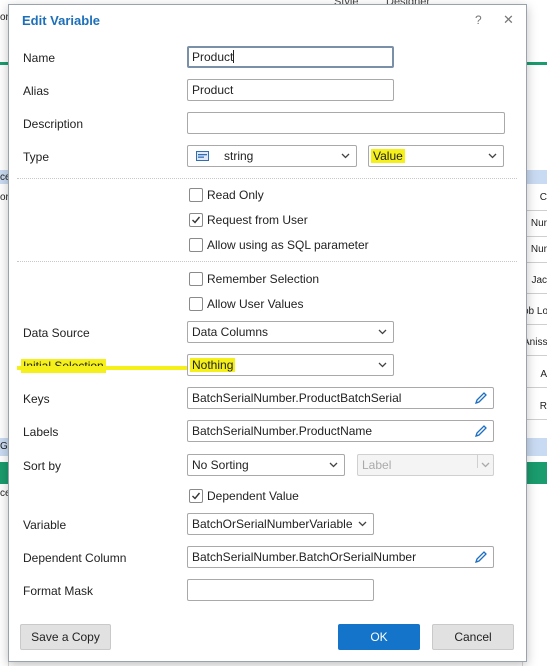 The height and width of the screenshot is (666, 547). I want to click on remember-selection-label: Remember Selection, so click(263, 279).